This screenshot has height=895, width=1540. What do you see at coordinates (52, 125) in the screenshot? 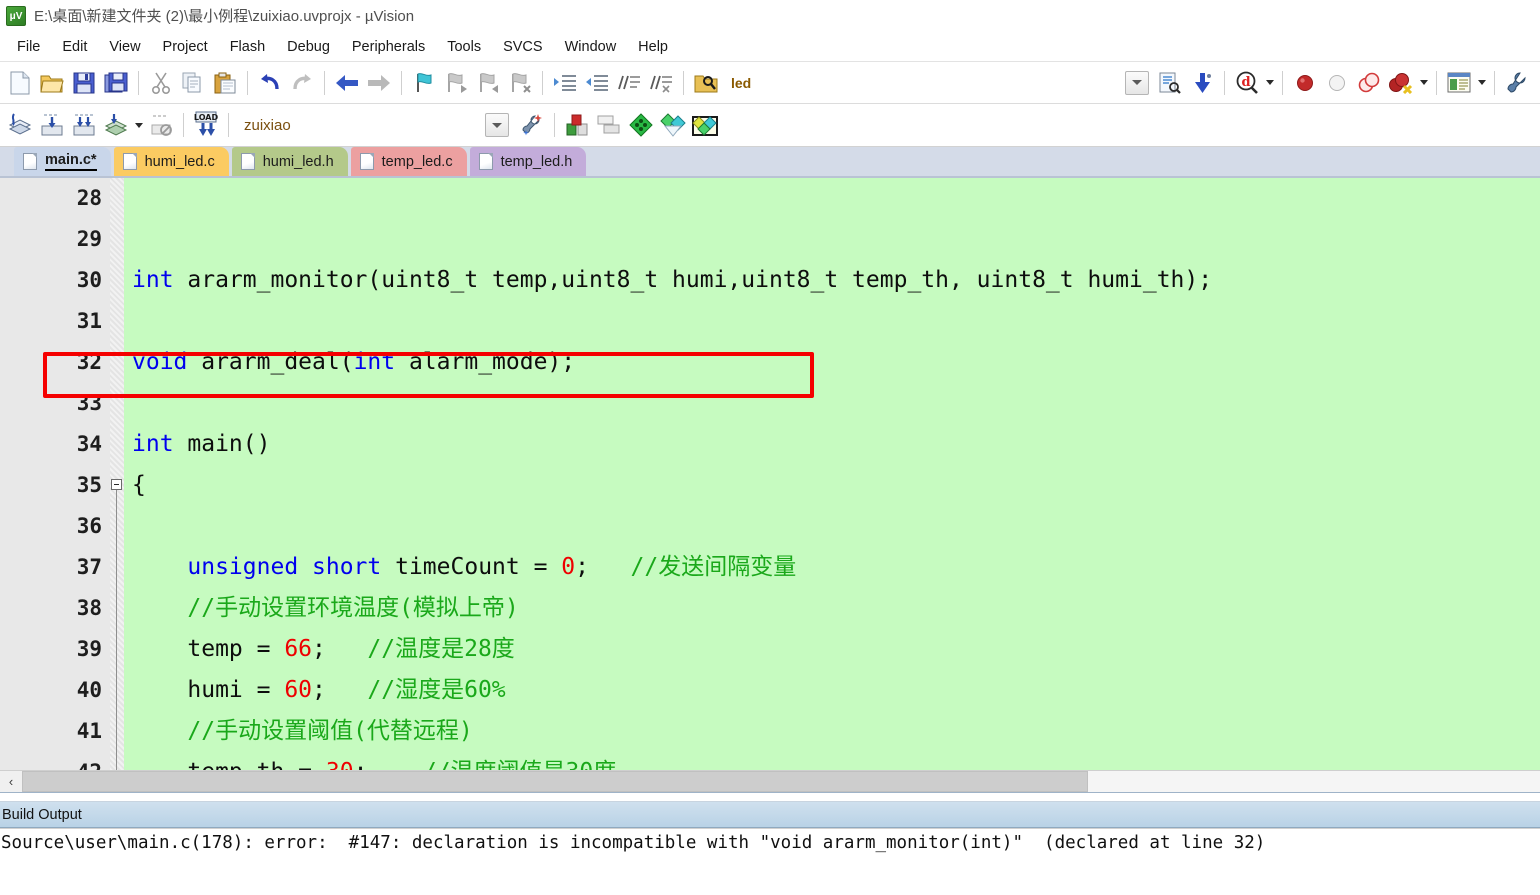
I see `build-target-icon` at bounding box center [52, 125].